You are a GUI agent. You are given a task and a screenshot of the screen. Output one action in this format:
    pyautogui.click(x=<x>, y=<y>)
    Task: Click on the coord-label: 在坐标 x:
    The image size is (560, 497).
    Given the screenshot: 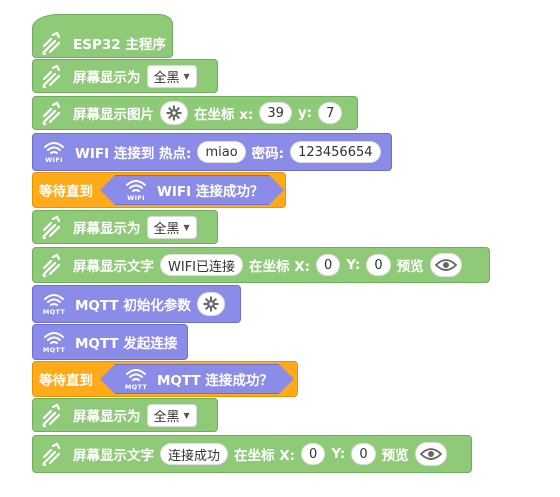 What is the action you would take?
    pyautogui.click(x=224, y=115)
    